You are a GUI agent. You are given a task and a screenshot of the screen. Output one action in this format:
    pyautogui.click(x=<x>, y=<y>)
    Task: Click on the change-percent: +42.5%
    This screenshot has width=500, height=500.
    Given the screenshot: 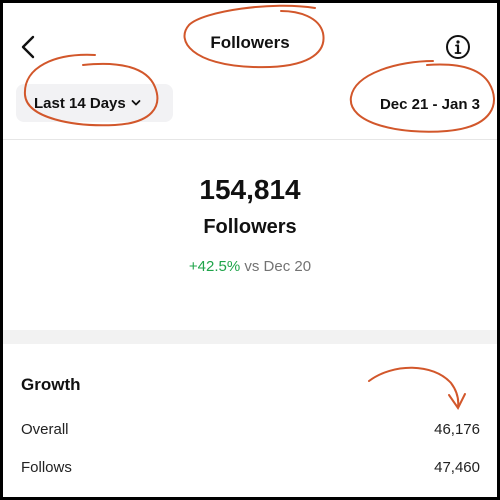 What is the action you would take?
    pyautogui.click(x=214, y=266)
    